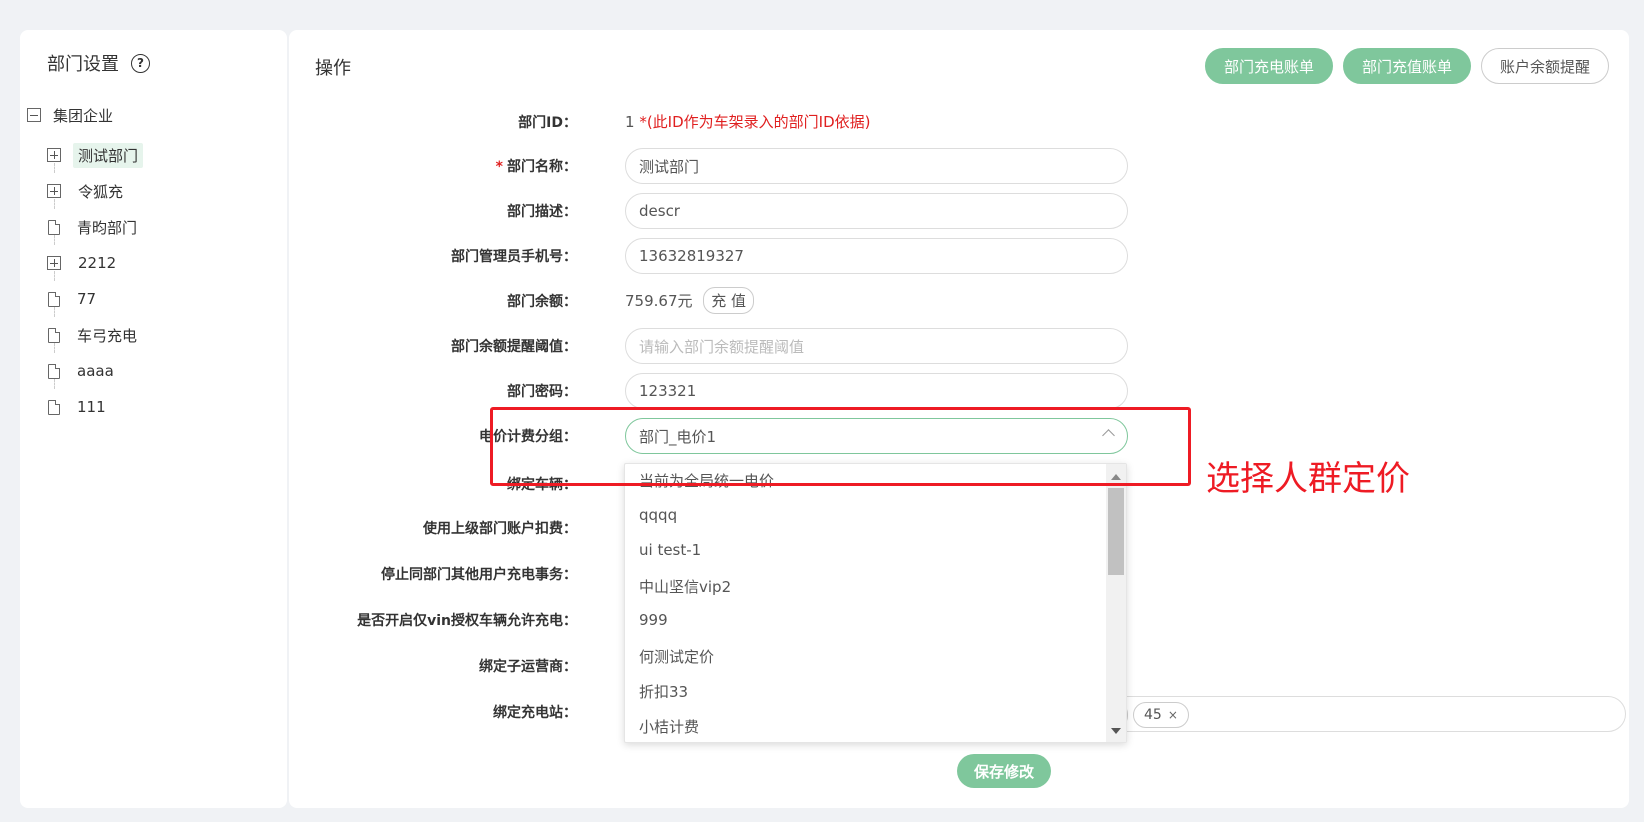  Describe the element at coordinates (83, 64) in the screenshot. I see `sidebar-title: 部门设置` at that location.